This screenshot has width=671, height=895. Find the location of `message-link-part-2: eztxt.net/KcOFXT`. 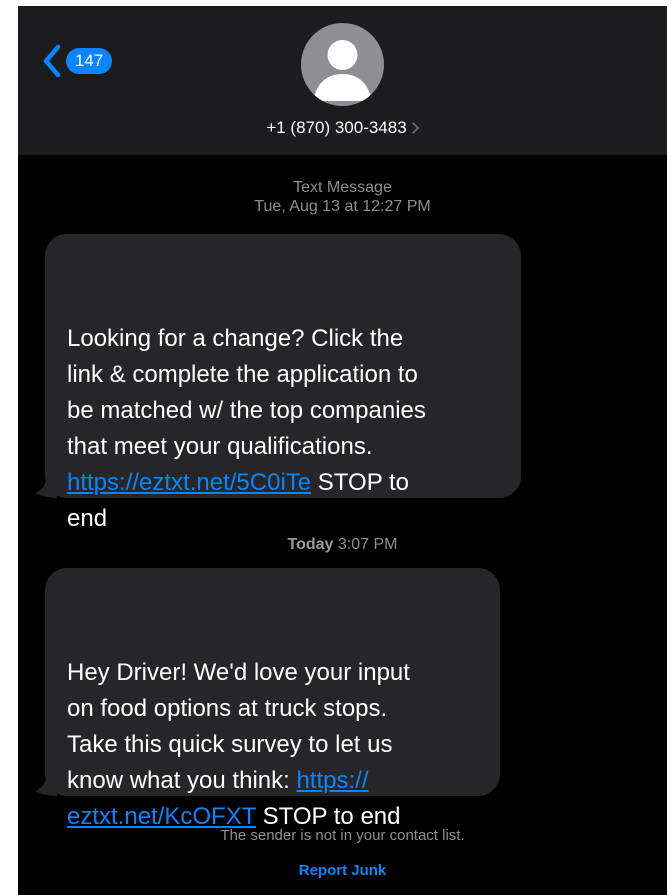

message-link-part-2: eztxt.net/KcOFXT is located at coordinates (161, 816).